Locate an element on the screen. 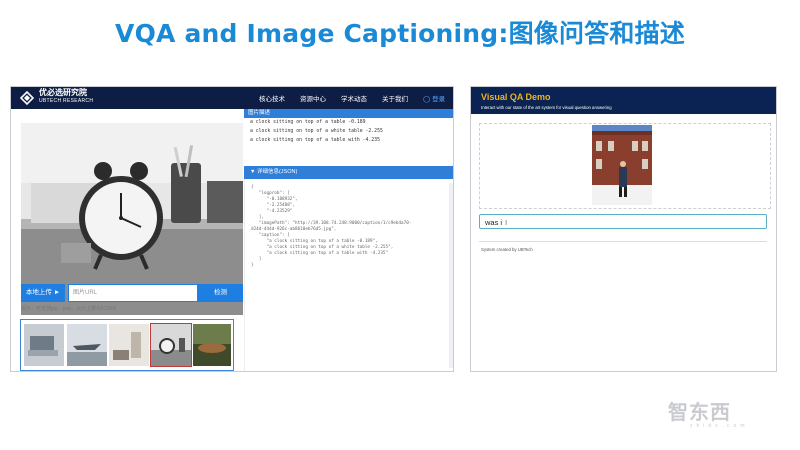  nav-item-core-tech: 核心技术 is located at coordinates (272, 98).